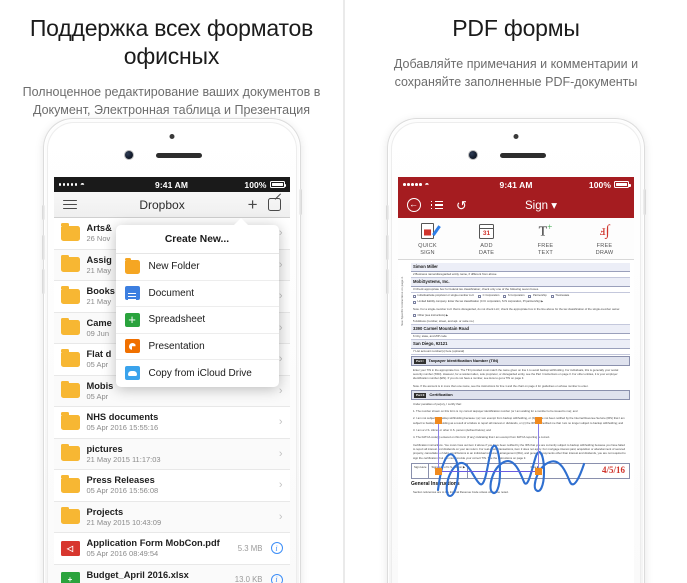 The width and height of the screenshot is (687, 583). Describe the element at coordinates (274, 204) in the screenshot. I see `compose-icon` at that location.